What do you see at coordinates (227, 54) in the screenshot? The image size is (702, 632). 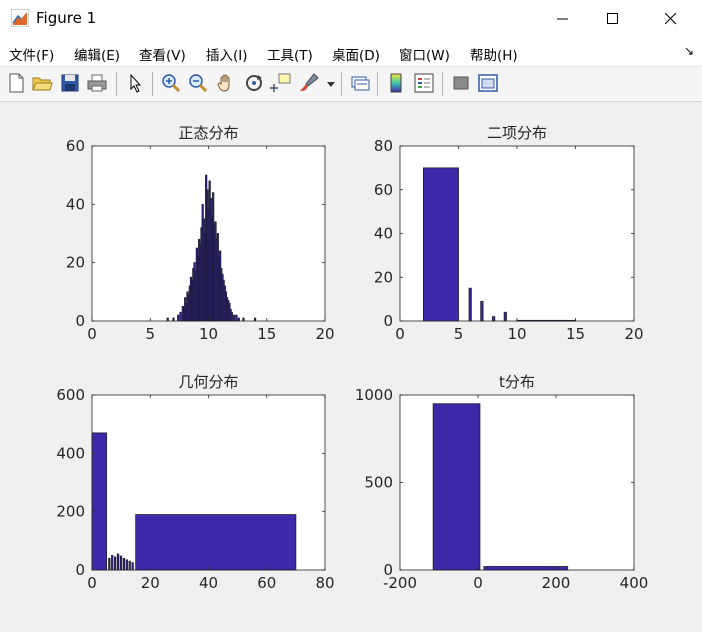 I see `menu-insert: 插入(I)` at bounding box center [227, 54].